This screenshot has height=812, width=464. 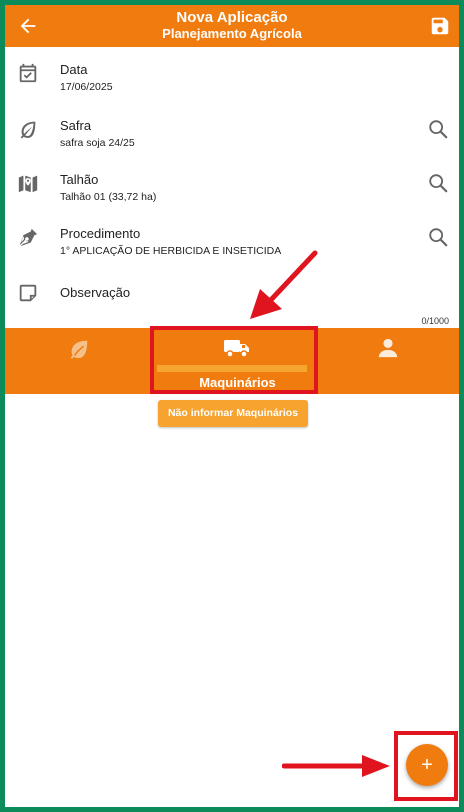 What do you see at coordinates (232, 80) in the screenshot?
I see `field-data: Data 17/06/2025` at bounding box center [232, 80].